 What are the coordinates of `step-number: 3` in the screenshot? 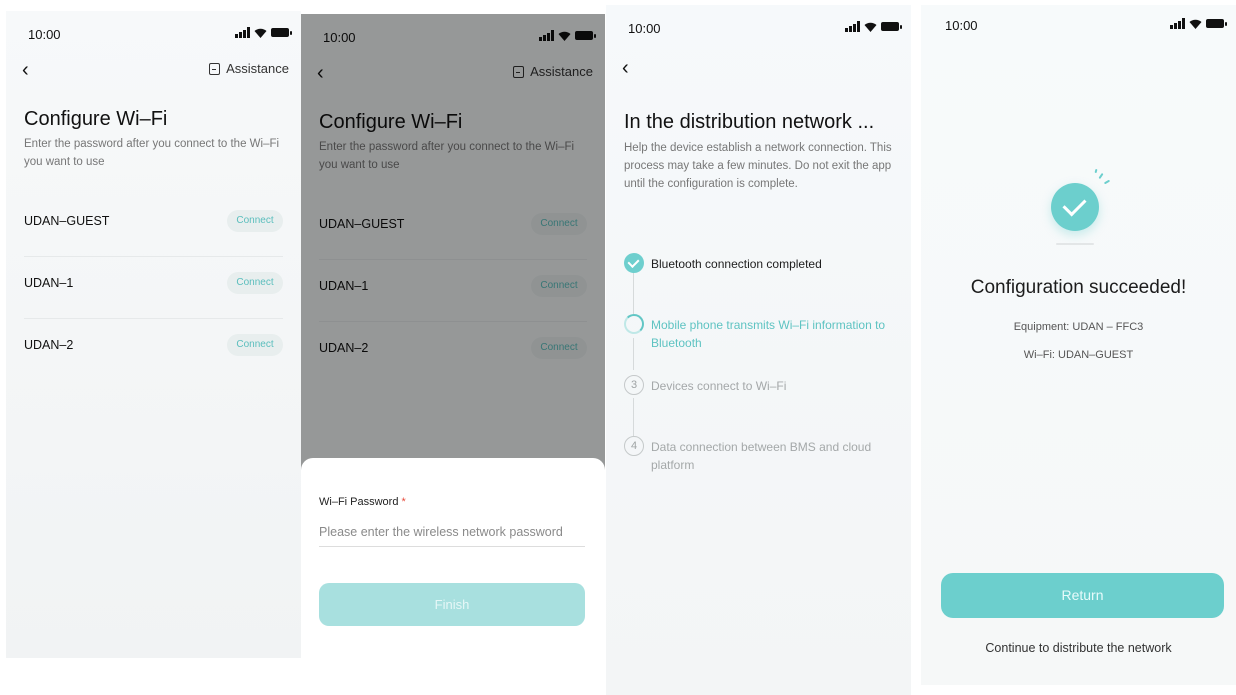 It's located at (634, 385).